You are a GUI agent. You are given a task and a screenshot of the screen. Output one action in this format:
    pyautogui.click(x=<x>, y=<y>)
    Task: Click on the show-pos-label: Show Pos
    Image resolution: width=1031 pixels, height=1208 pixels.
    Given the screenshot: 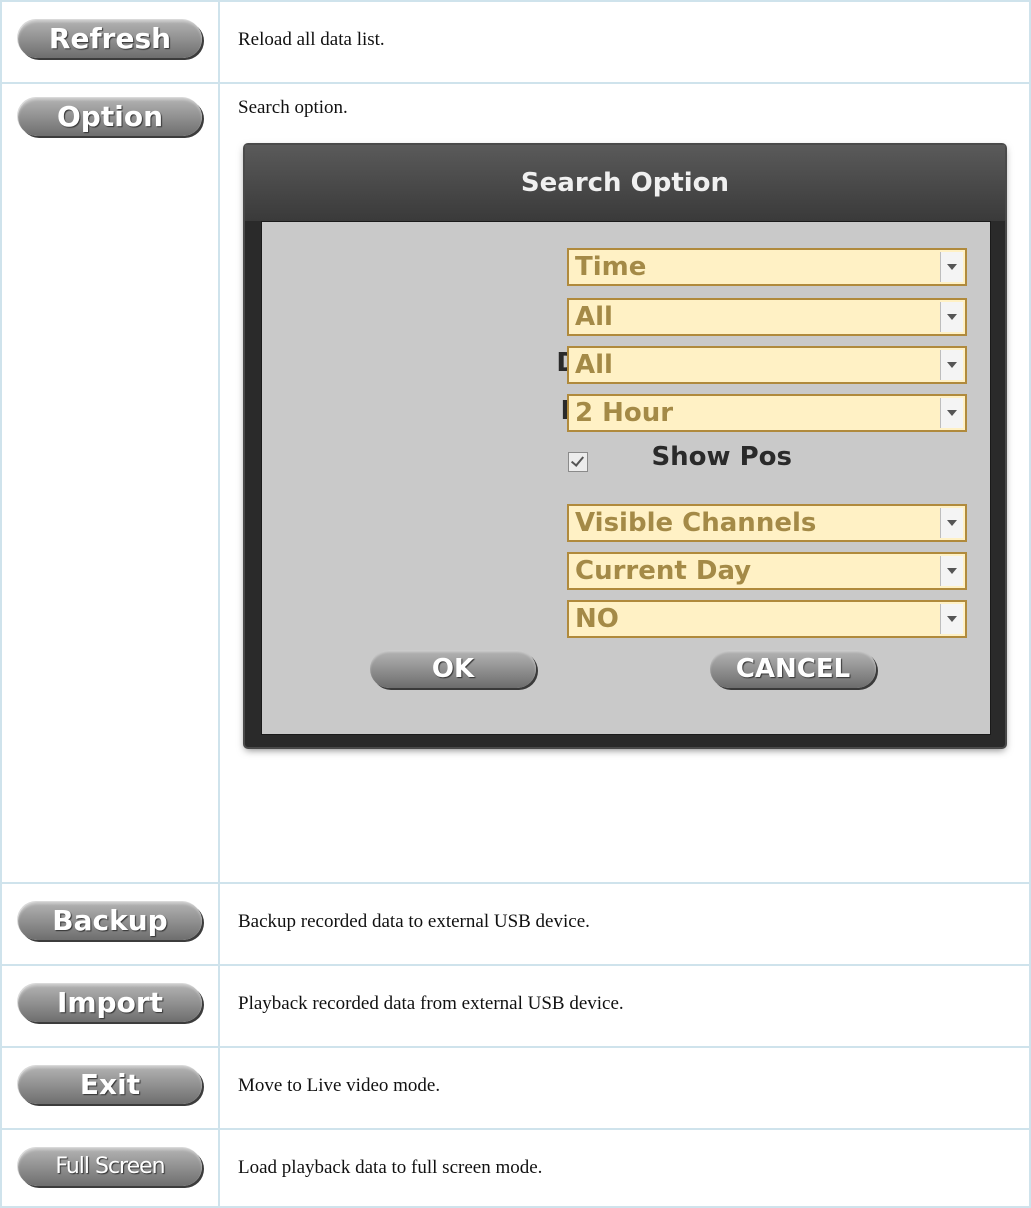 What is the action you would take?
    pyautogui.click(x=721, y=457)
    